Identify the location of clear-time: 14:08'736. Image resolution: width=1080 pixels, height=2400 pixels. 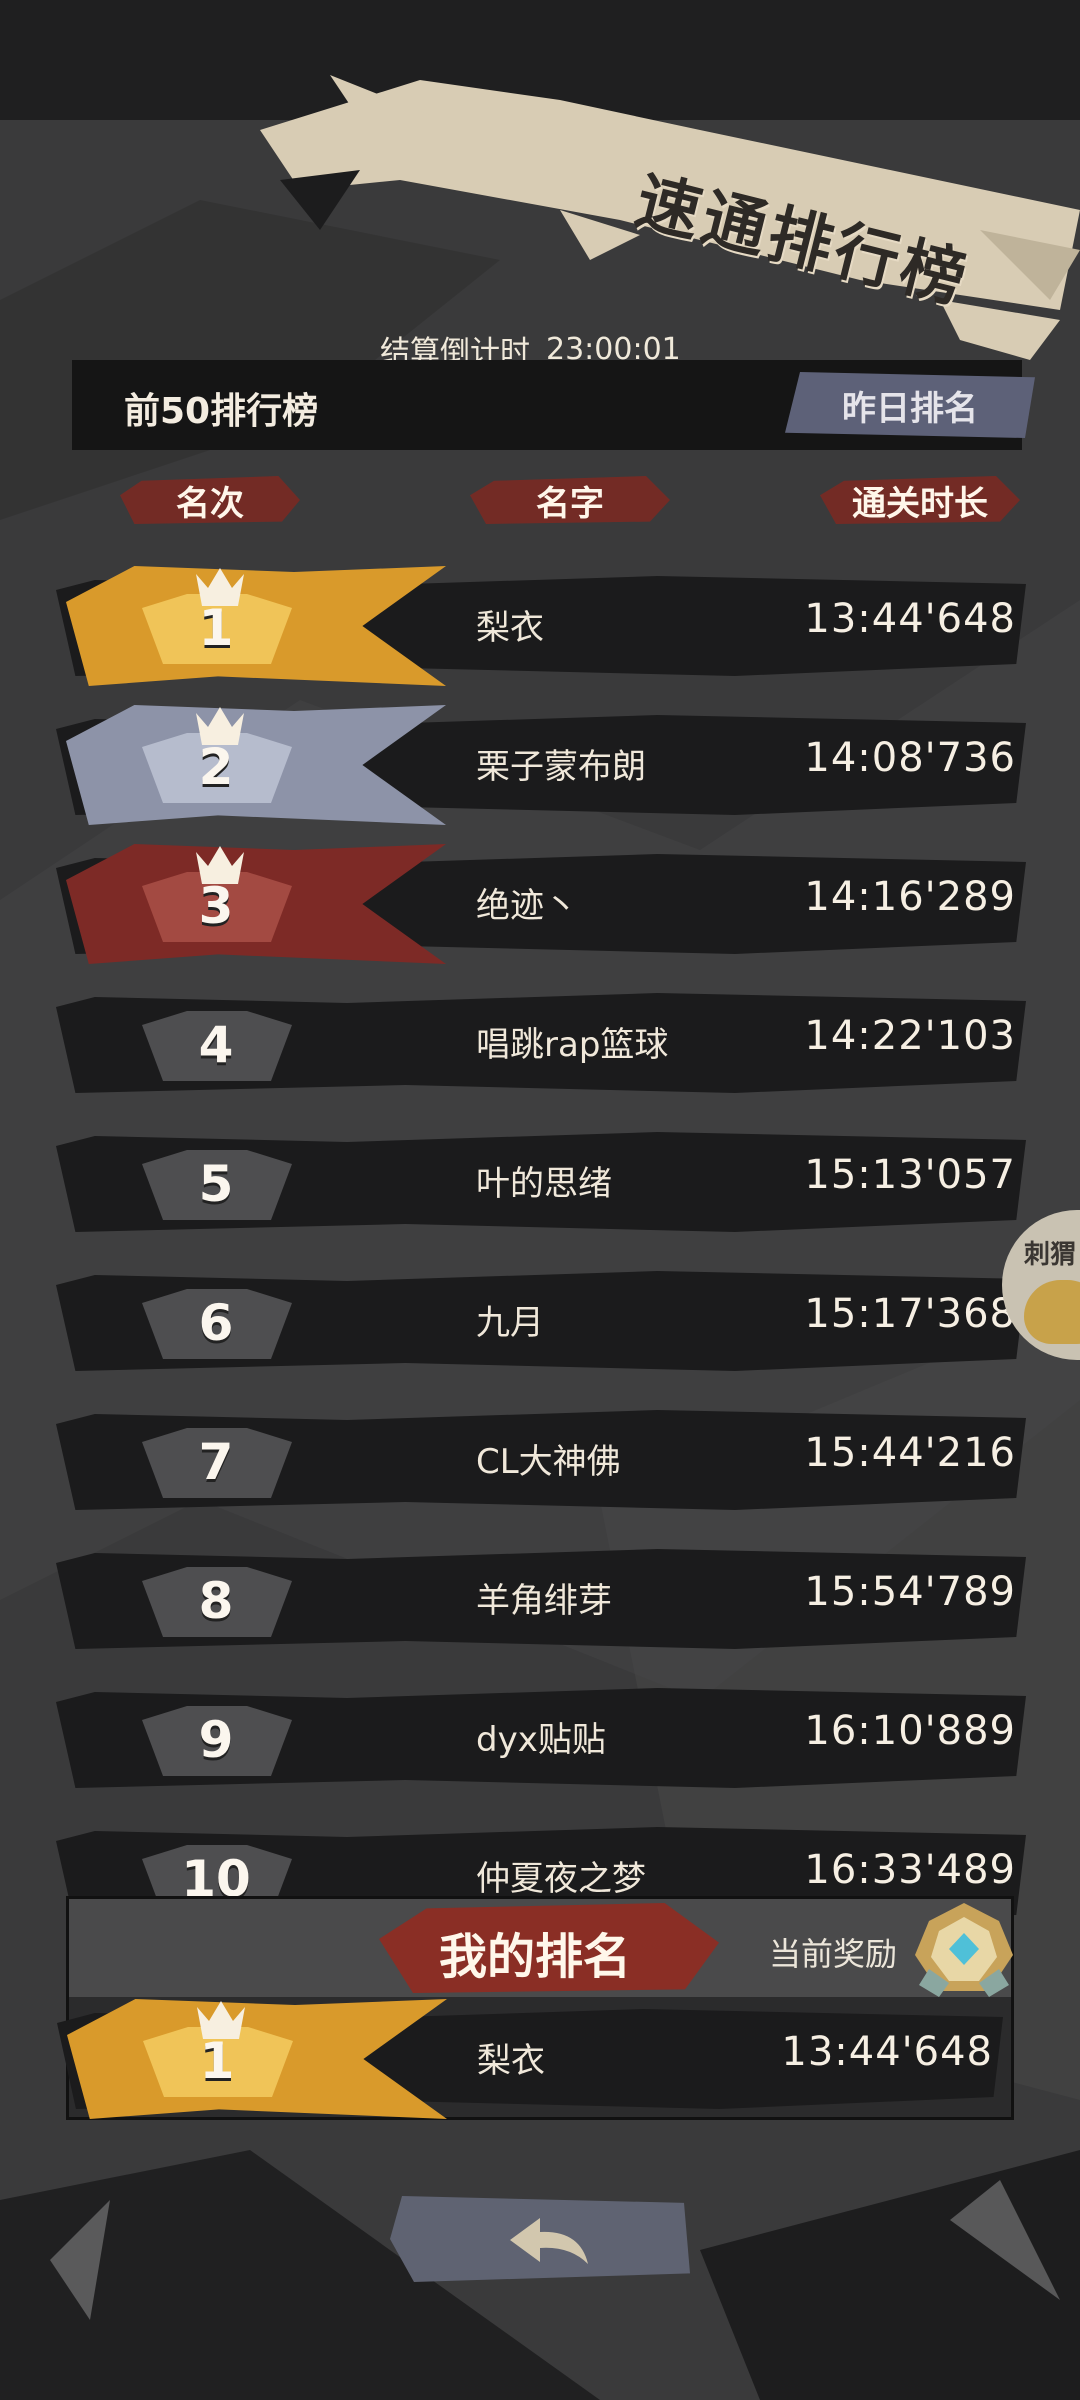
(910, 758).